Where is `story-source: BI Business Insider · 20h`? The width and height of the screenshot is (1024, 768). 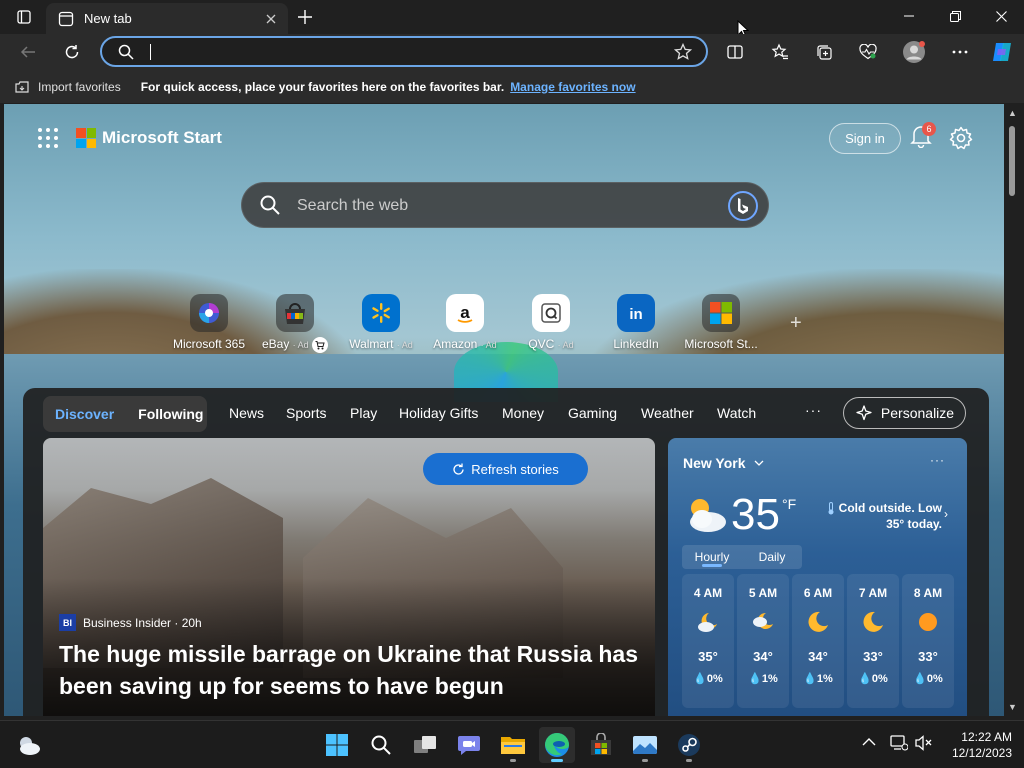 story-source: BI Business Insider · 20h is located at coordinates (130, 622).